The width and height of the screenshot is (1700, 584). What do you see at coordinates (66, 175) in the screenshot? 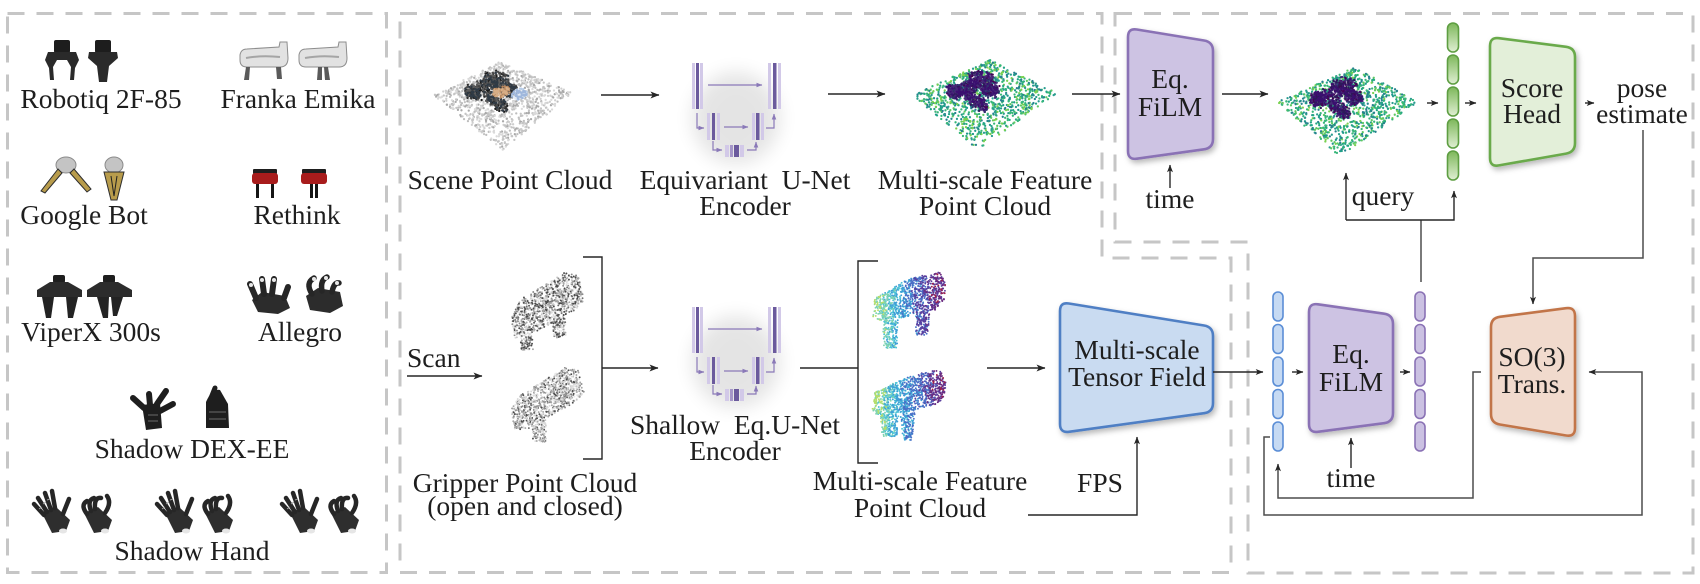
I see `google-bot-open-render` at bounding box center [66, 175].